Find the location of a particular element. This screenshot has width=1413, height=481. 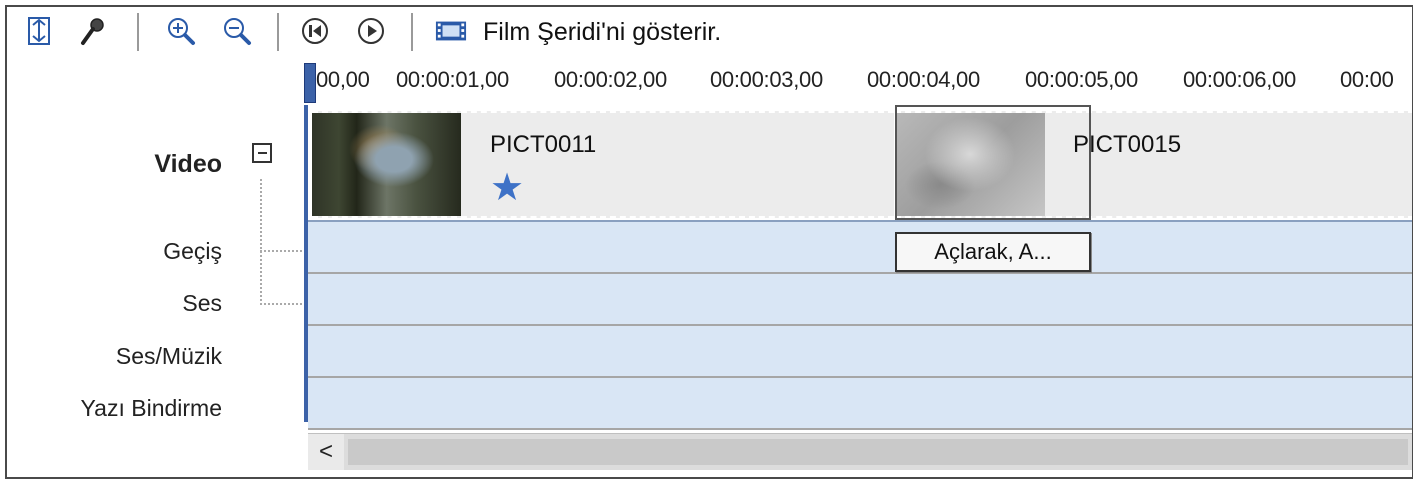

zoom-in-icon is located at coordinates (181, 31).